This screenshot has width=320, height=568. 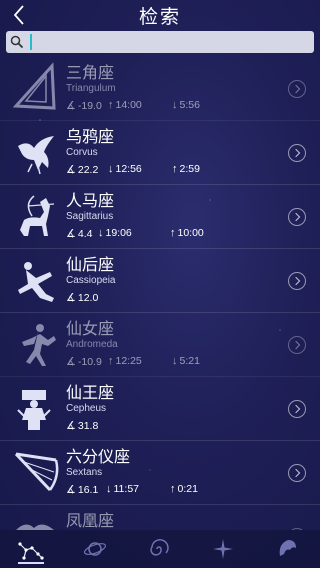 I want to click on page-title: 检索, so click(x=159, y=17).